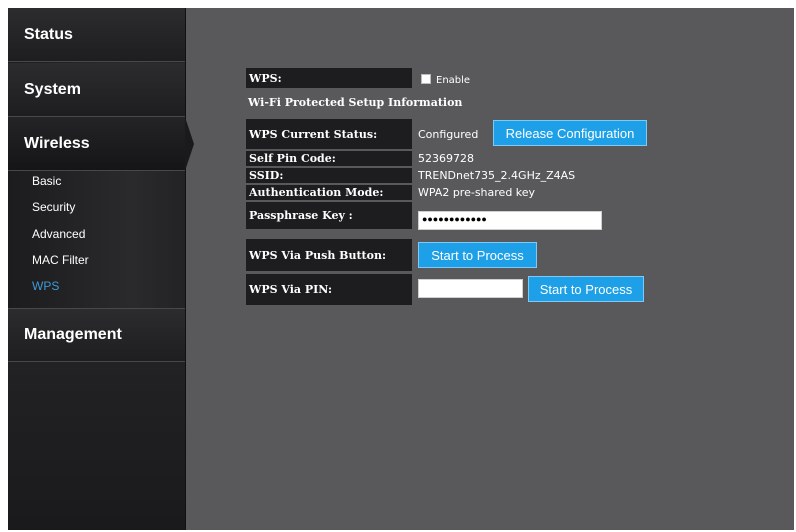  I want to click on sidebar-item-mac-filter: MAC Filter, so click(60, 260).